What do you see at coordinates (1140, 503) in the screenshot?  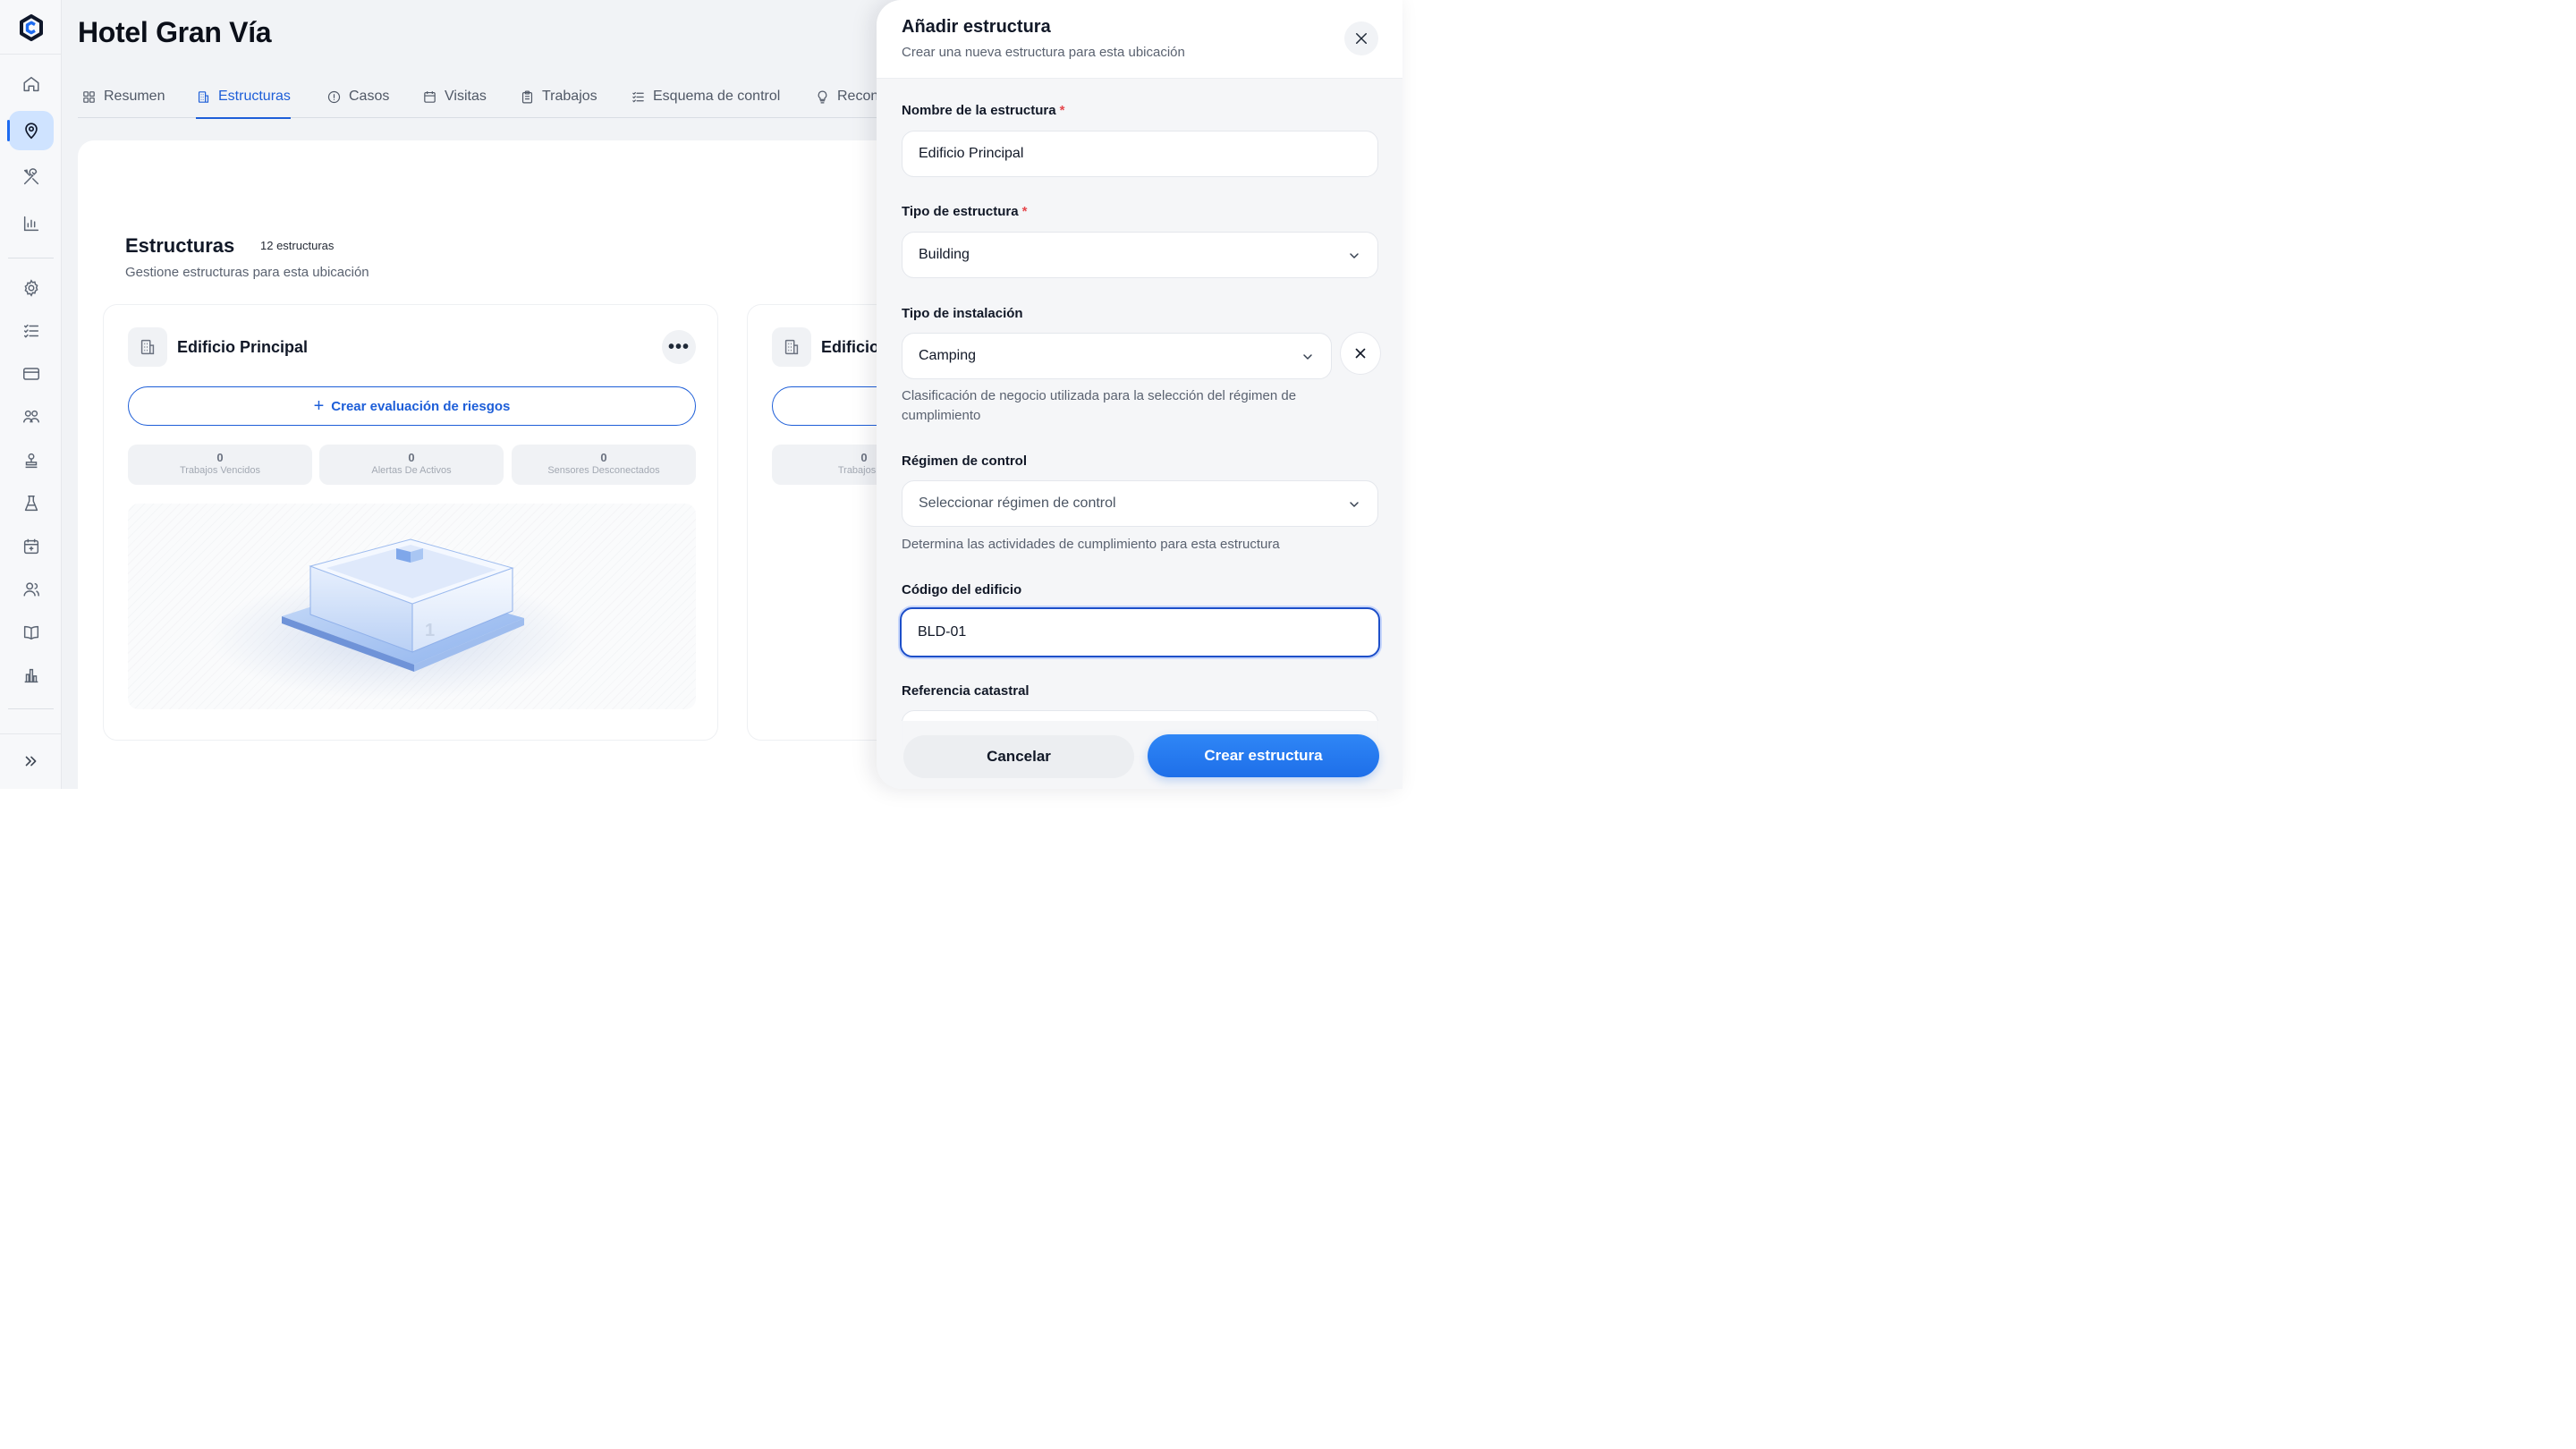 I see `control-regime-select: Seleccionar régimen de control` at bounding box center [1140, 503].